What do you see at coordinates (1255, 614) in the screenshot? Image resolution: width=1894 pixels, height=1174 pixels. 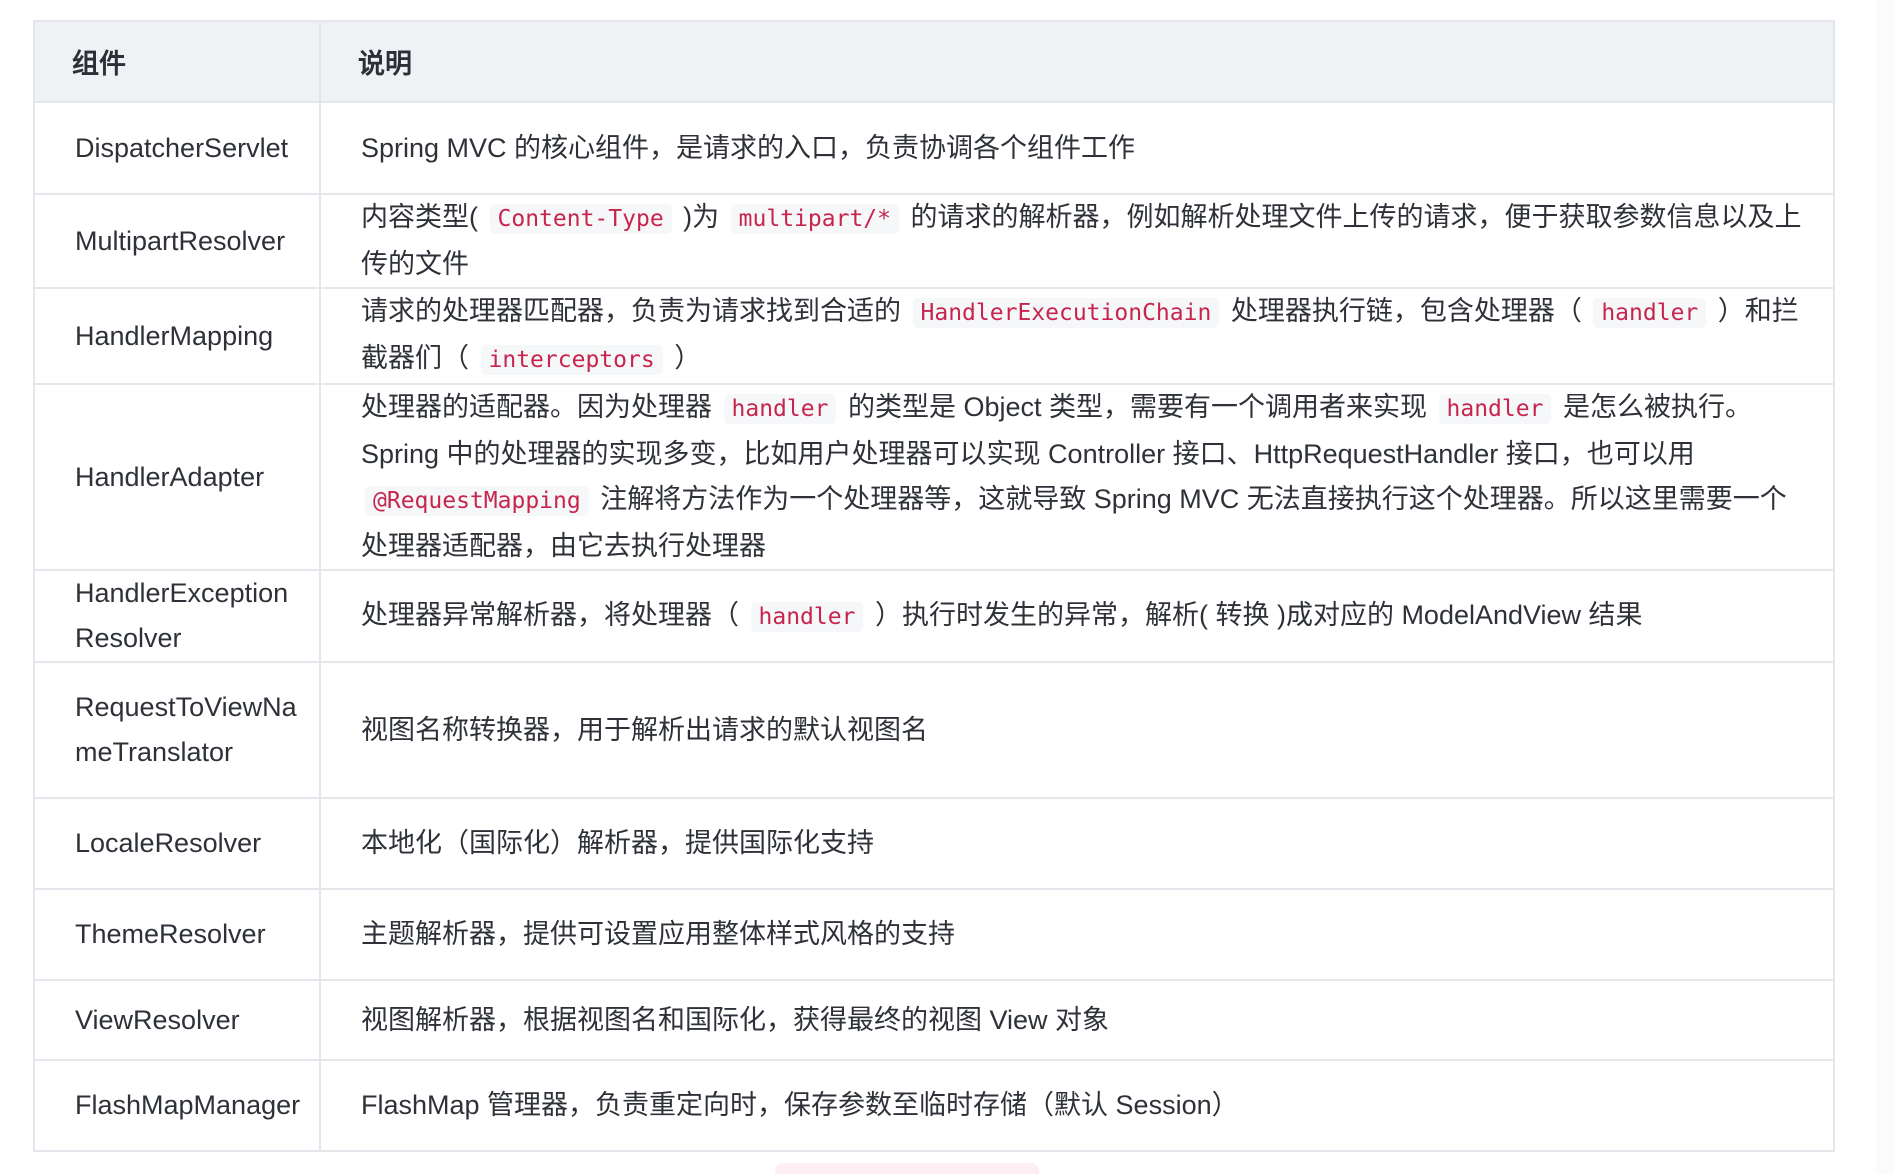 I see `description-text: ）执行时发生的异常，解析( 转换 )成对应的 ModelAndView 结果` at bounding box center [1255, 614].